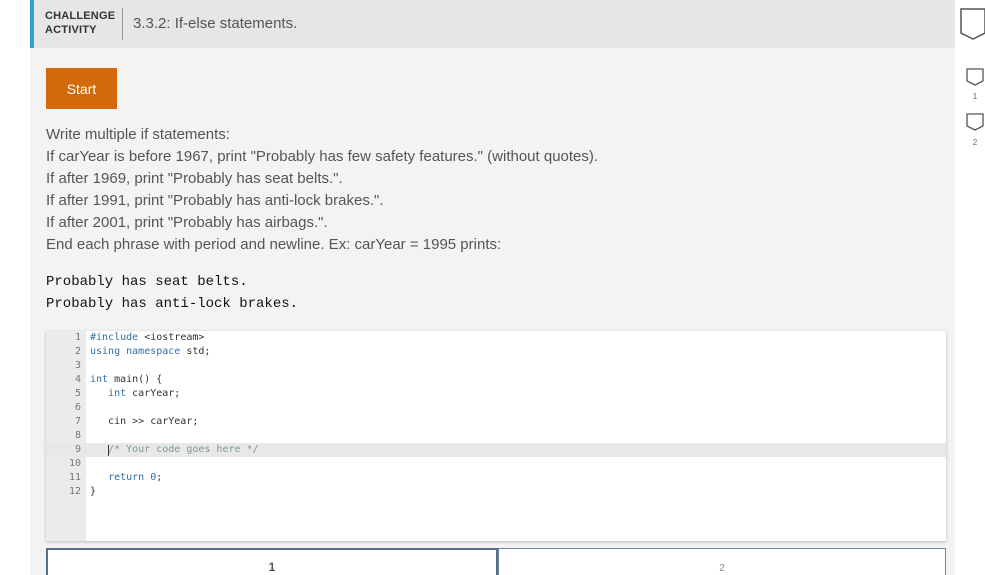 This screenshot has height=575, width=985. What do you see at coordinates (77, 365) in the screenshot?
I see `line-number: 3` at bounding box center [77, 365].